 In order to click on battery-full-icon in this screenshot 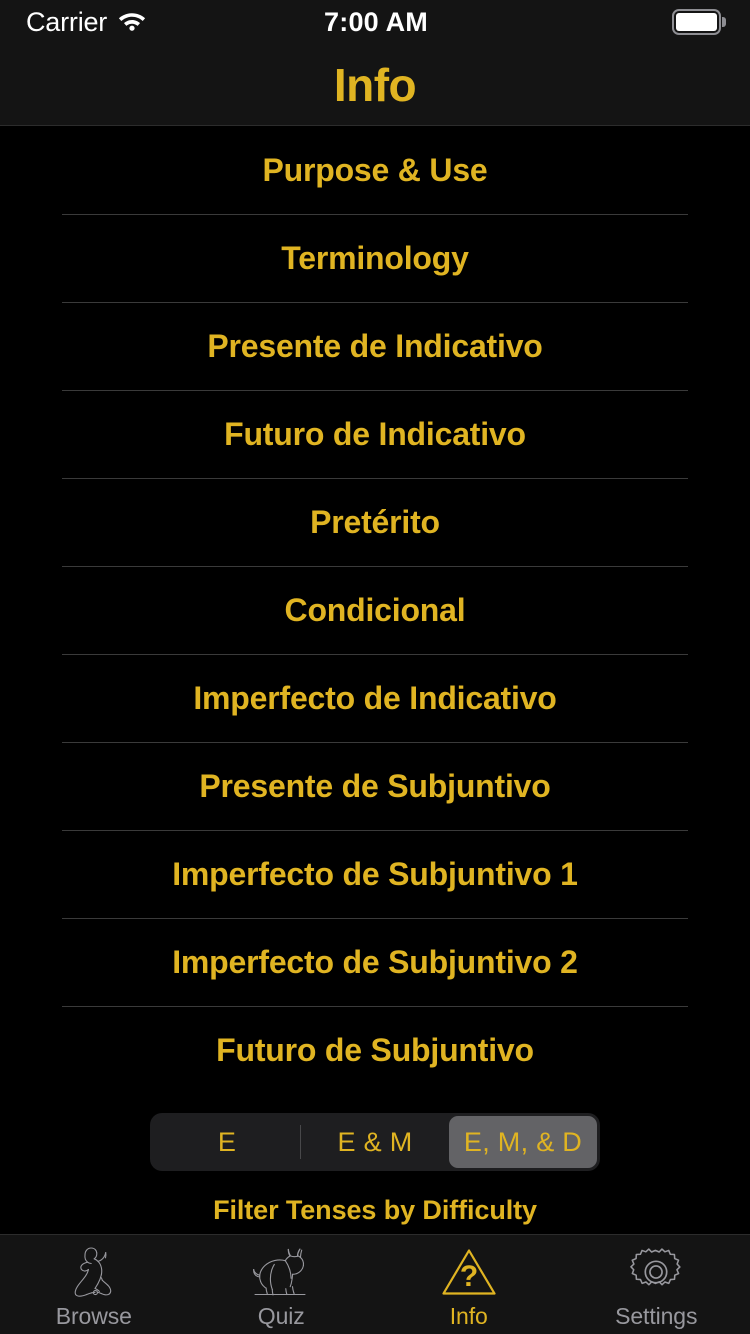, I will do `click(699, 22)`.